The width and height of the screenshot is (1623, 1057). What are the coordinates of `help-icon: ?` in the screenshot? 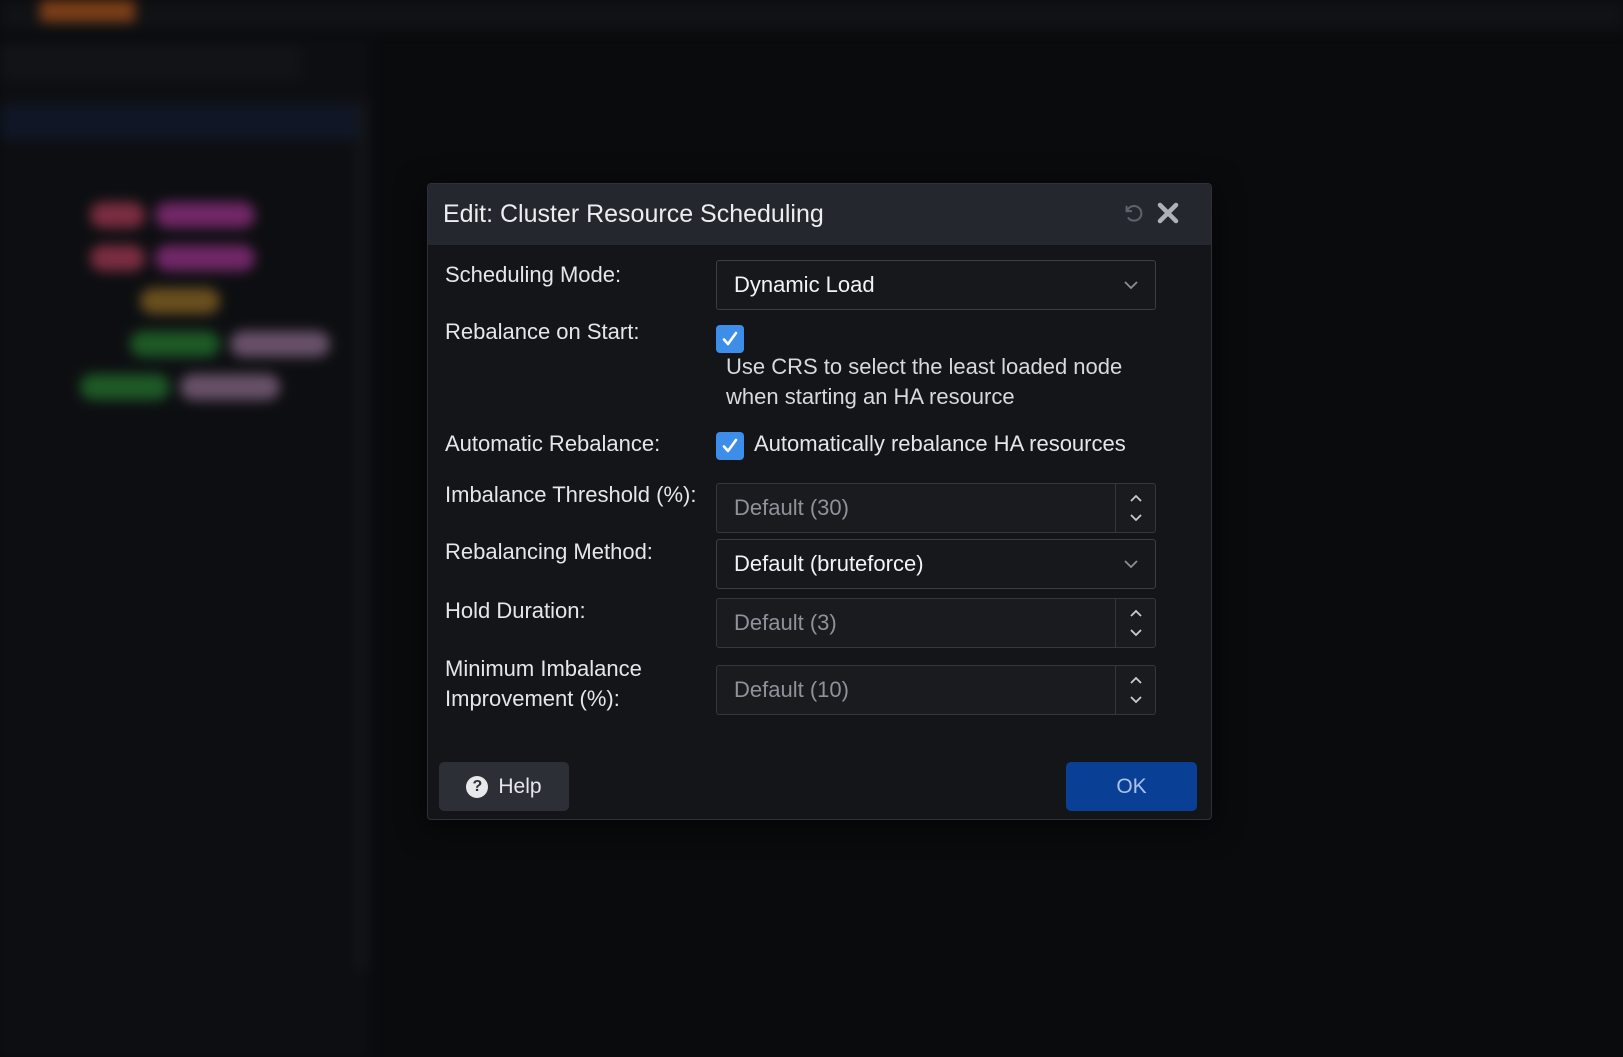 It's located at (477, 786).